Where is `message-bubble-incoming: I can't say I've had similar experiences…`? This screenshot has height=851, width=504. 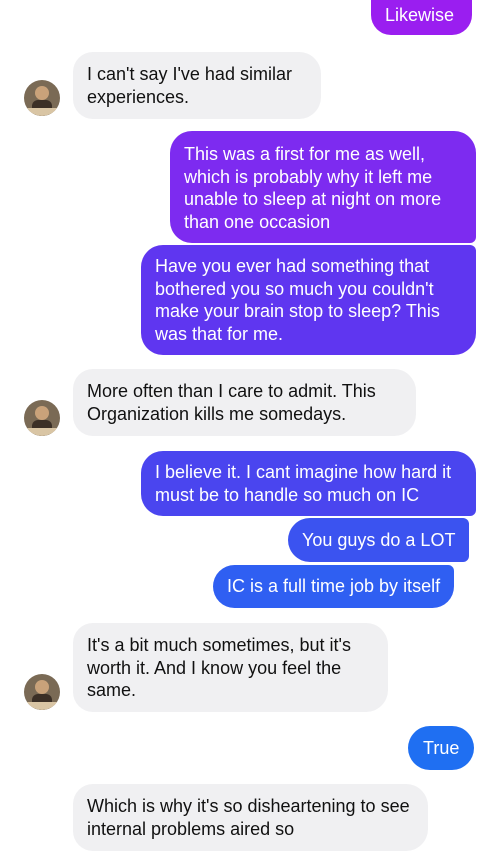 message-bubble-incoming: I can't say I've had similar experiences… is located at coordinates (197, 85).